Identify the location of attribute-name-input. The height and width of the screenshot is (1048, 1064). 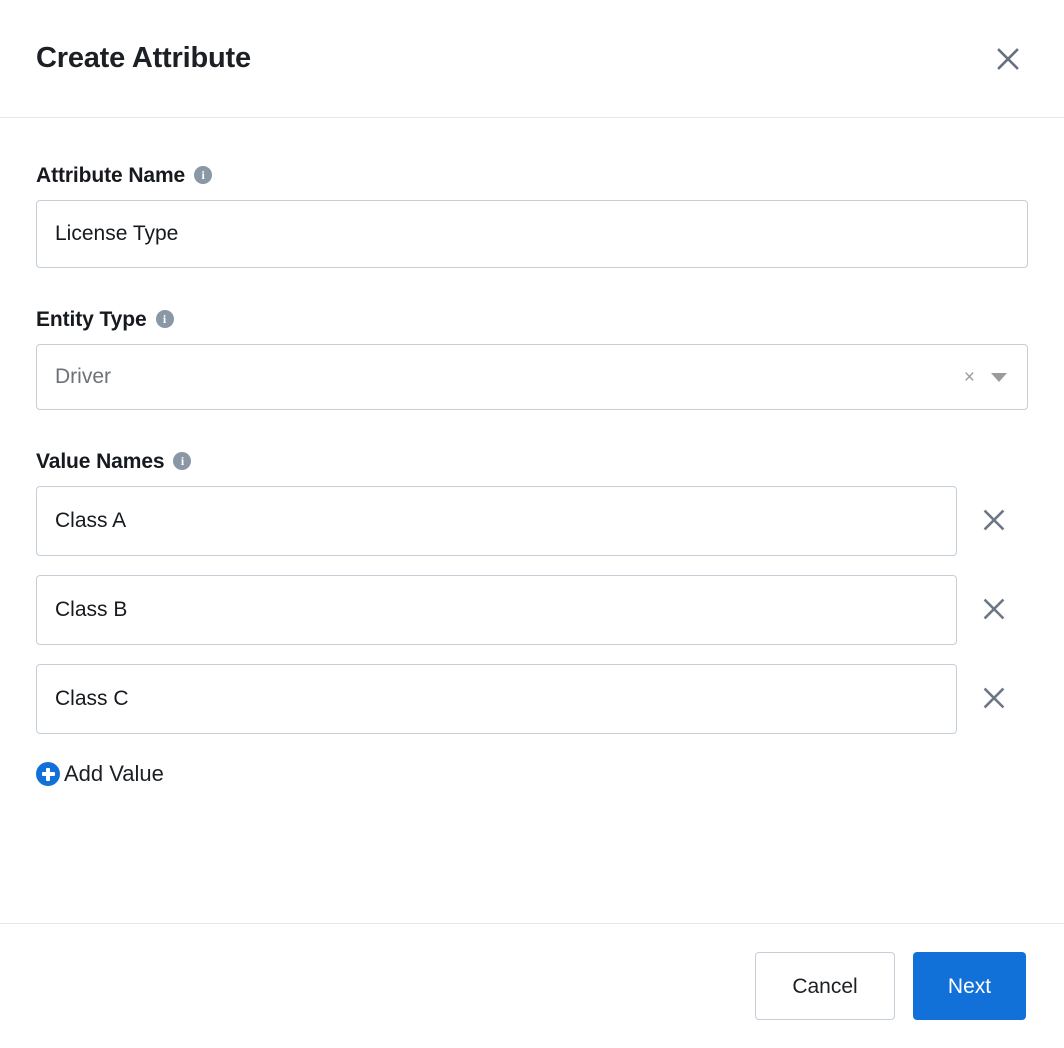
(532, 234).